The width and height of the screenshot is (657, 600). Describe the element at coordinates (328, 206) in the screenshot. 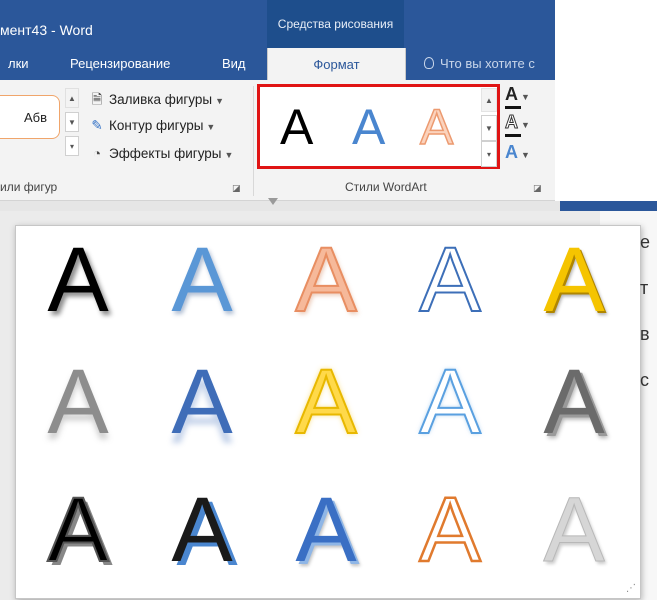

I see `ruler` at that location.